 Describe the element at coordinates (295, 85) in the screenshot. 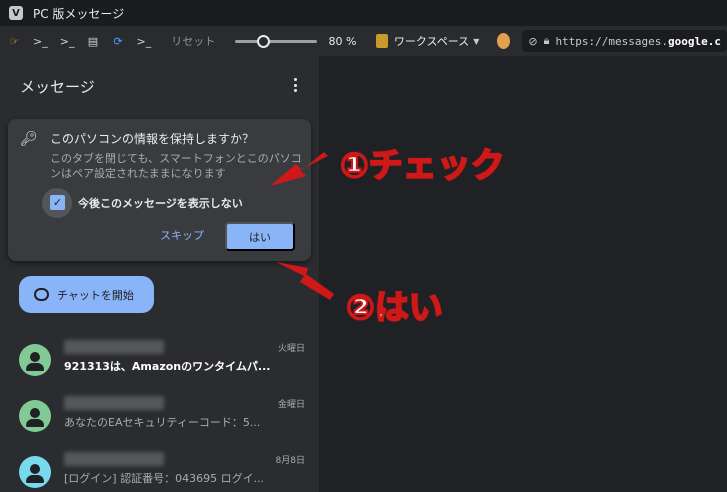

I see `more-options-icon` at that location.